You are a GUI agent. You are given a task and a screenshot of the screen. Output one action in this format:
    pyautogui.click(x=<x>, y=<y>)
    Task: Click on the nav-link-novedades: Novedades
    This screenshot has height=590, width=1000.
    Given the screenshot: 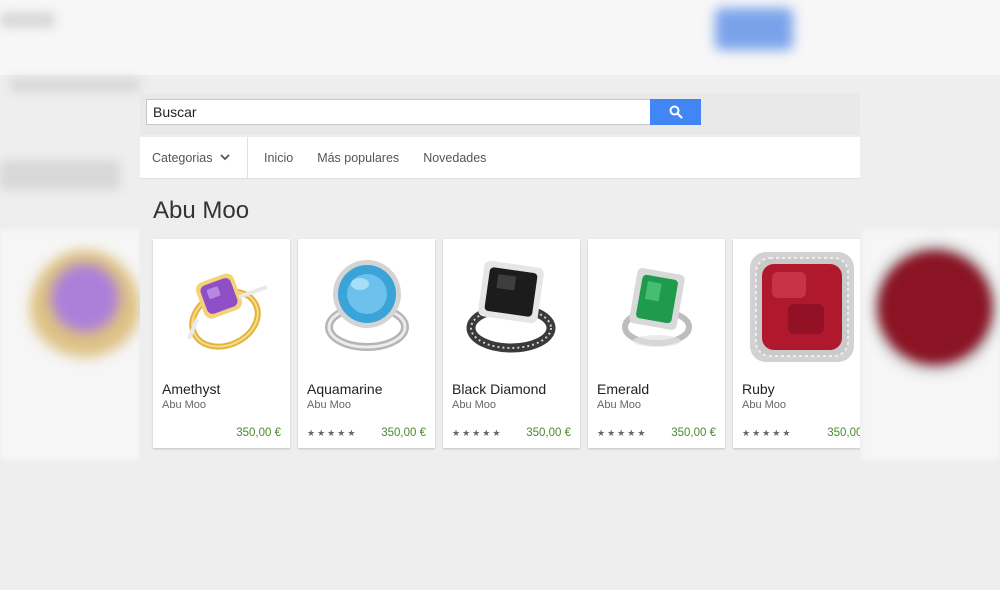 What is the action you would take?
    pyautogui.click(x=454, y=158)
    